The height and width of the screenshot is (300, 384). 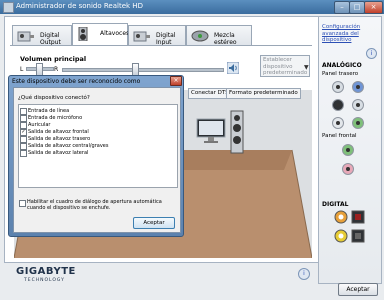 I want to click on tab-divider, so click(x=161, y=45).